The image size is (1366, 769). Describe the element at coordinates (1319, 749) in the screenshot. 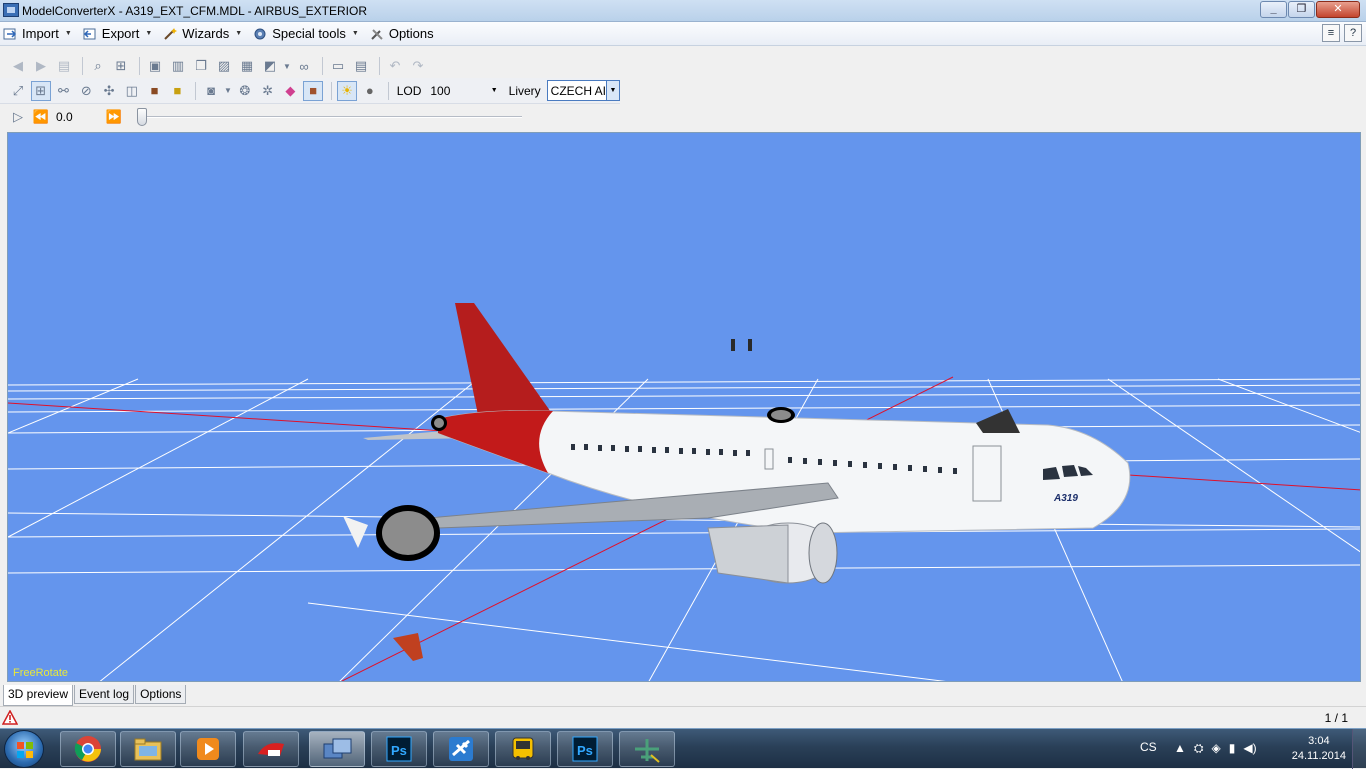

I see `clock: 3:04 24.11.2014` at that location.